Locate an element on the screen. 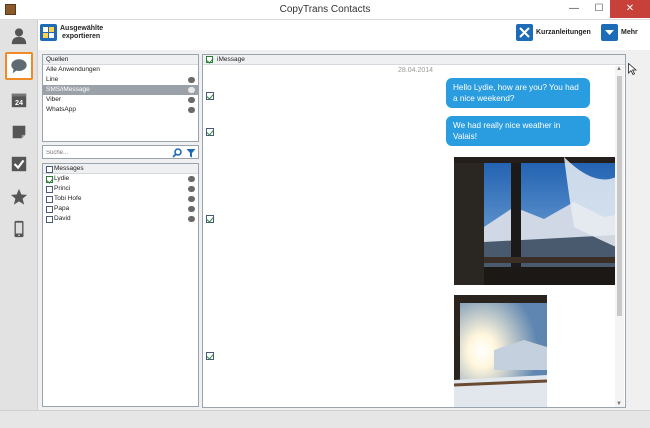  export-label-line2: exportieren is located at coordinates (81, 36).